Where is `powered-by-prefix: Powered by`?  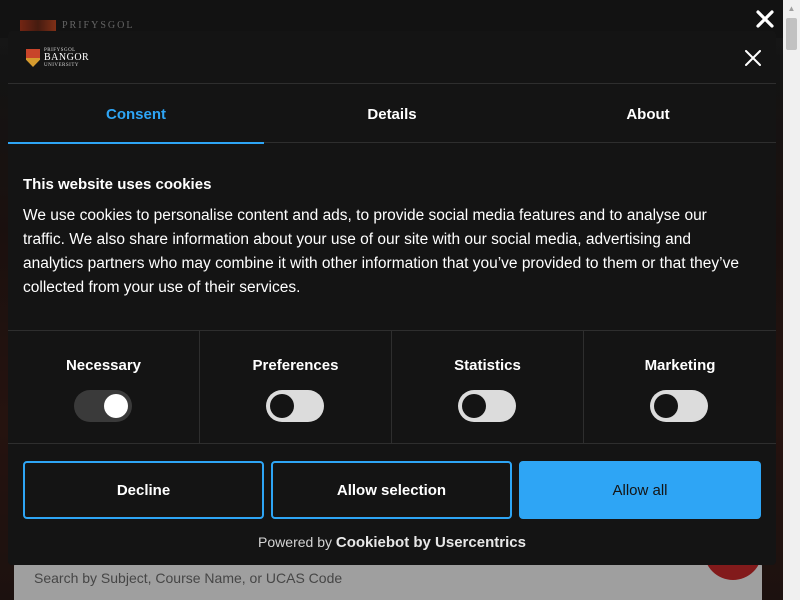 powered-by-prefix: Powered by is located at coordinates (295, 542).